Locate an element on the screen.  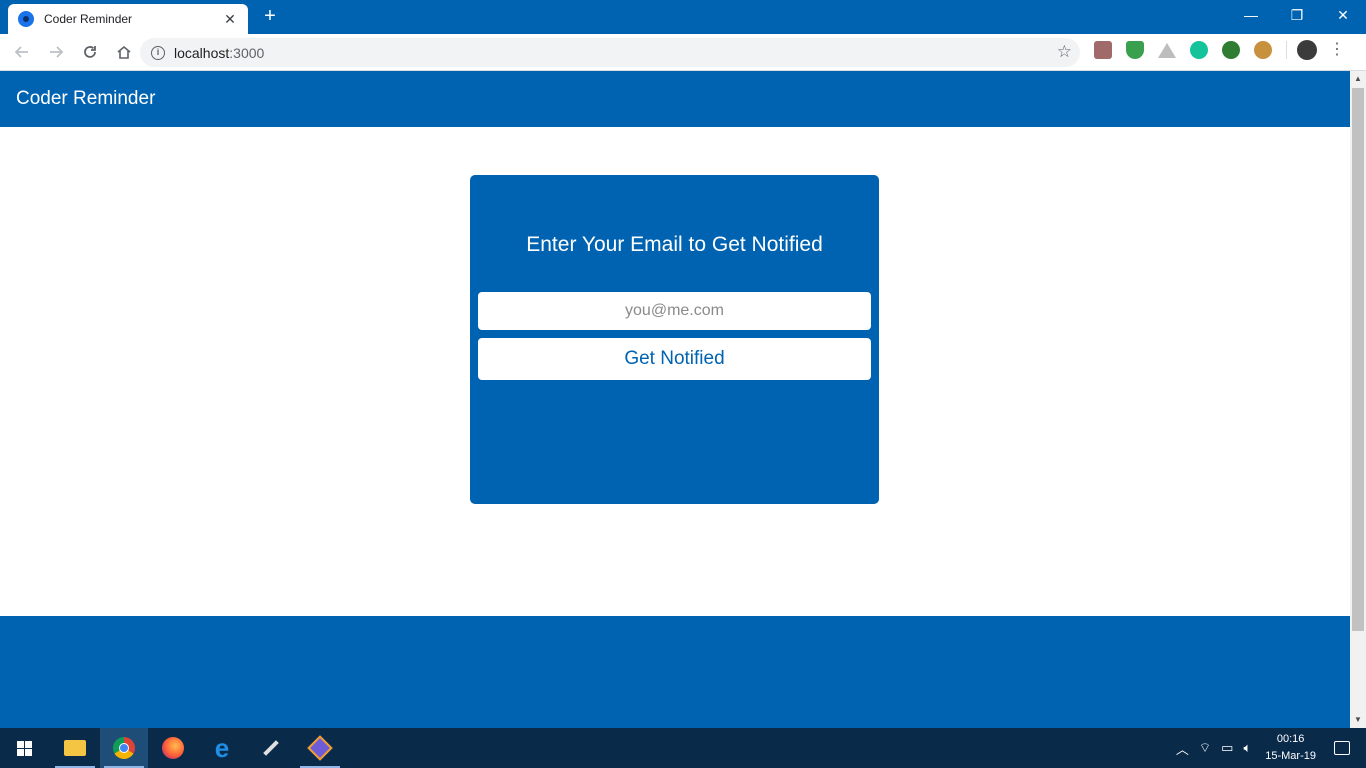
browser-tab-strip: Coder Reminder ✕ + — ❐ ✕ is located at coordinates (683, 17).